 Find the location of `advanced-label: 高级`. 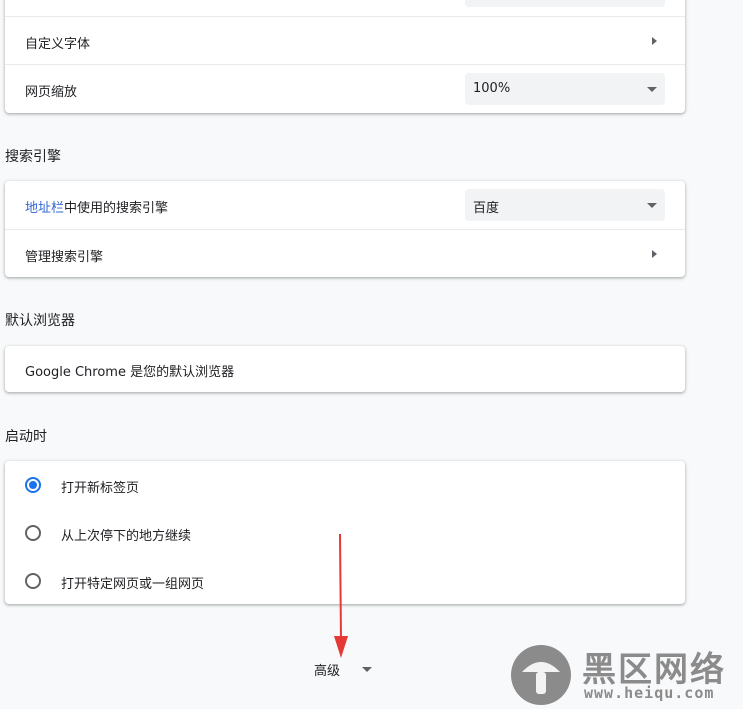

advanced-label: 高级 is located at coordinates (327, 671).